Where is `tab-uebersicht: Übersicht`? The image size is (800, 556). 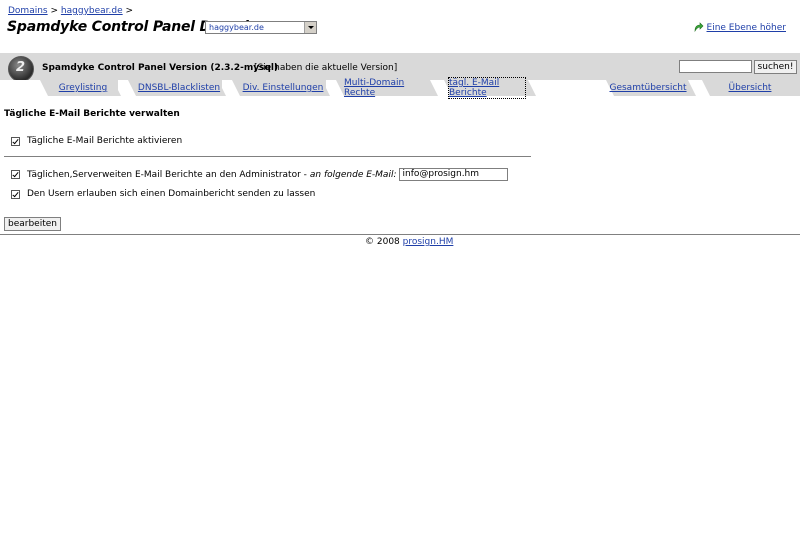
tab-uebersicht: Übersicht is located at coordinates (750, 88).